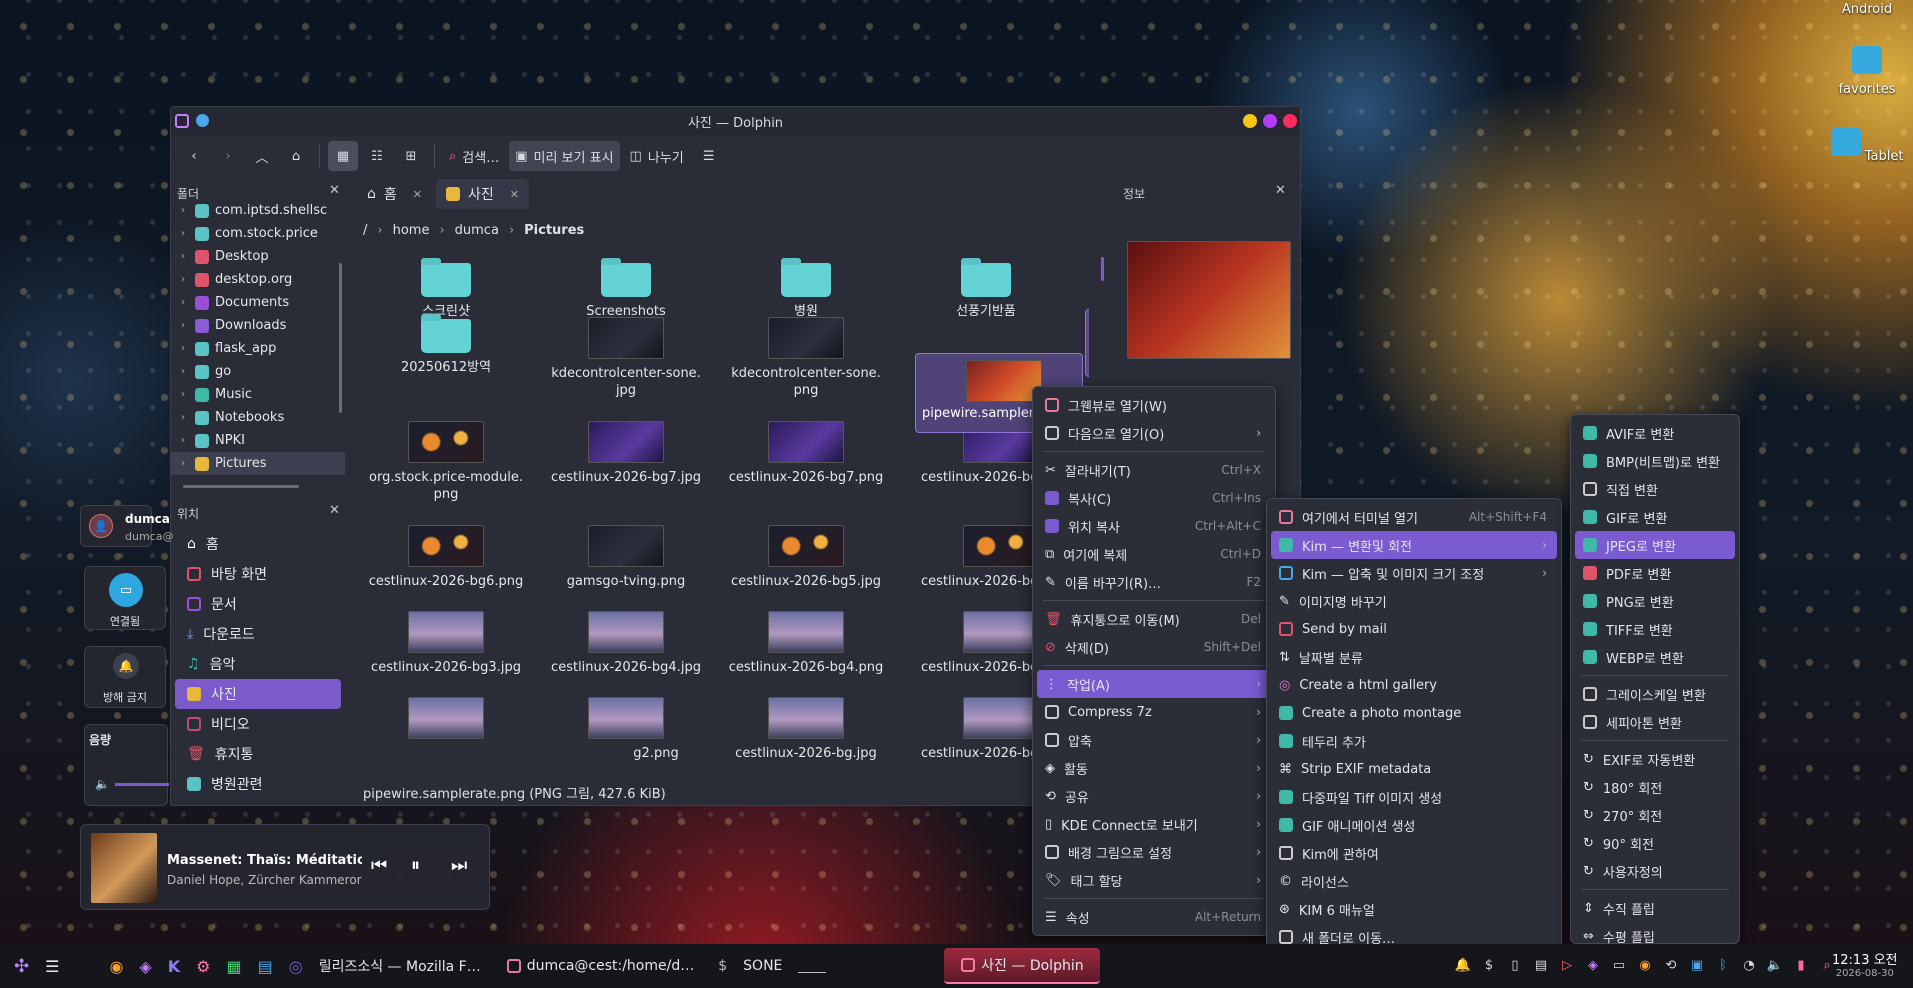 Image resolution: width=1913 pixels, height=988 pixels. What do you see at coordinates (626, 450) in the screenshot?
I see `file-item: cestlinux-2026-bg7.jpg` at bounding box center [626, 450].